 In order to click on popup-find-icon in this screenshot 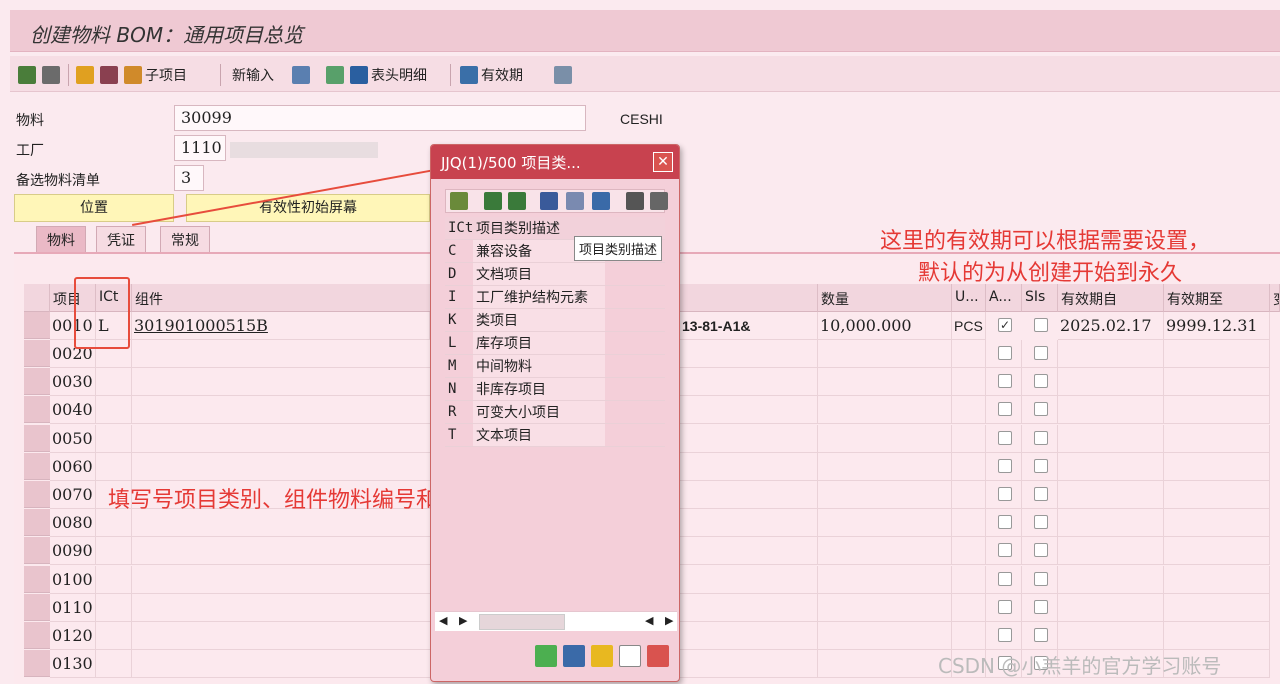, I will do `click(549, 201)`.